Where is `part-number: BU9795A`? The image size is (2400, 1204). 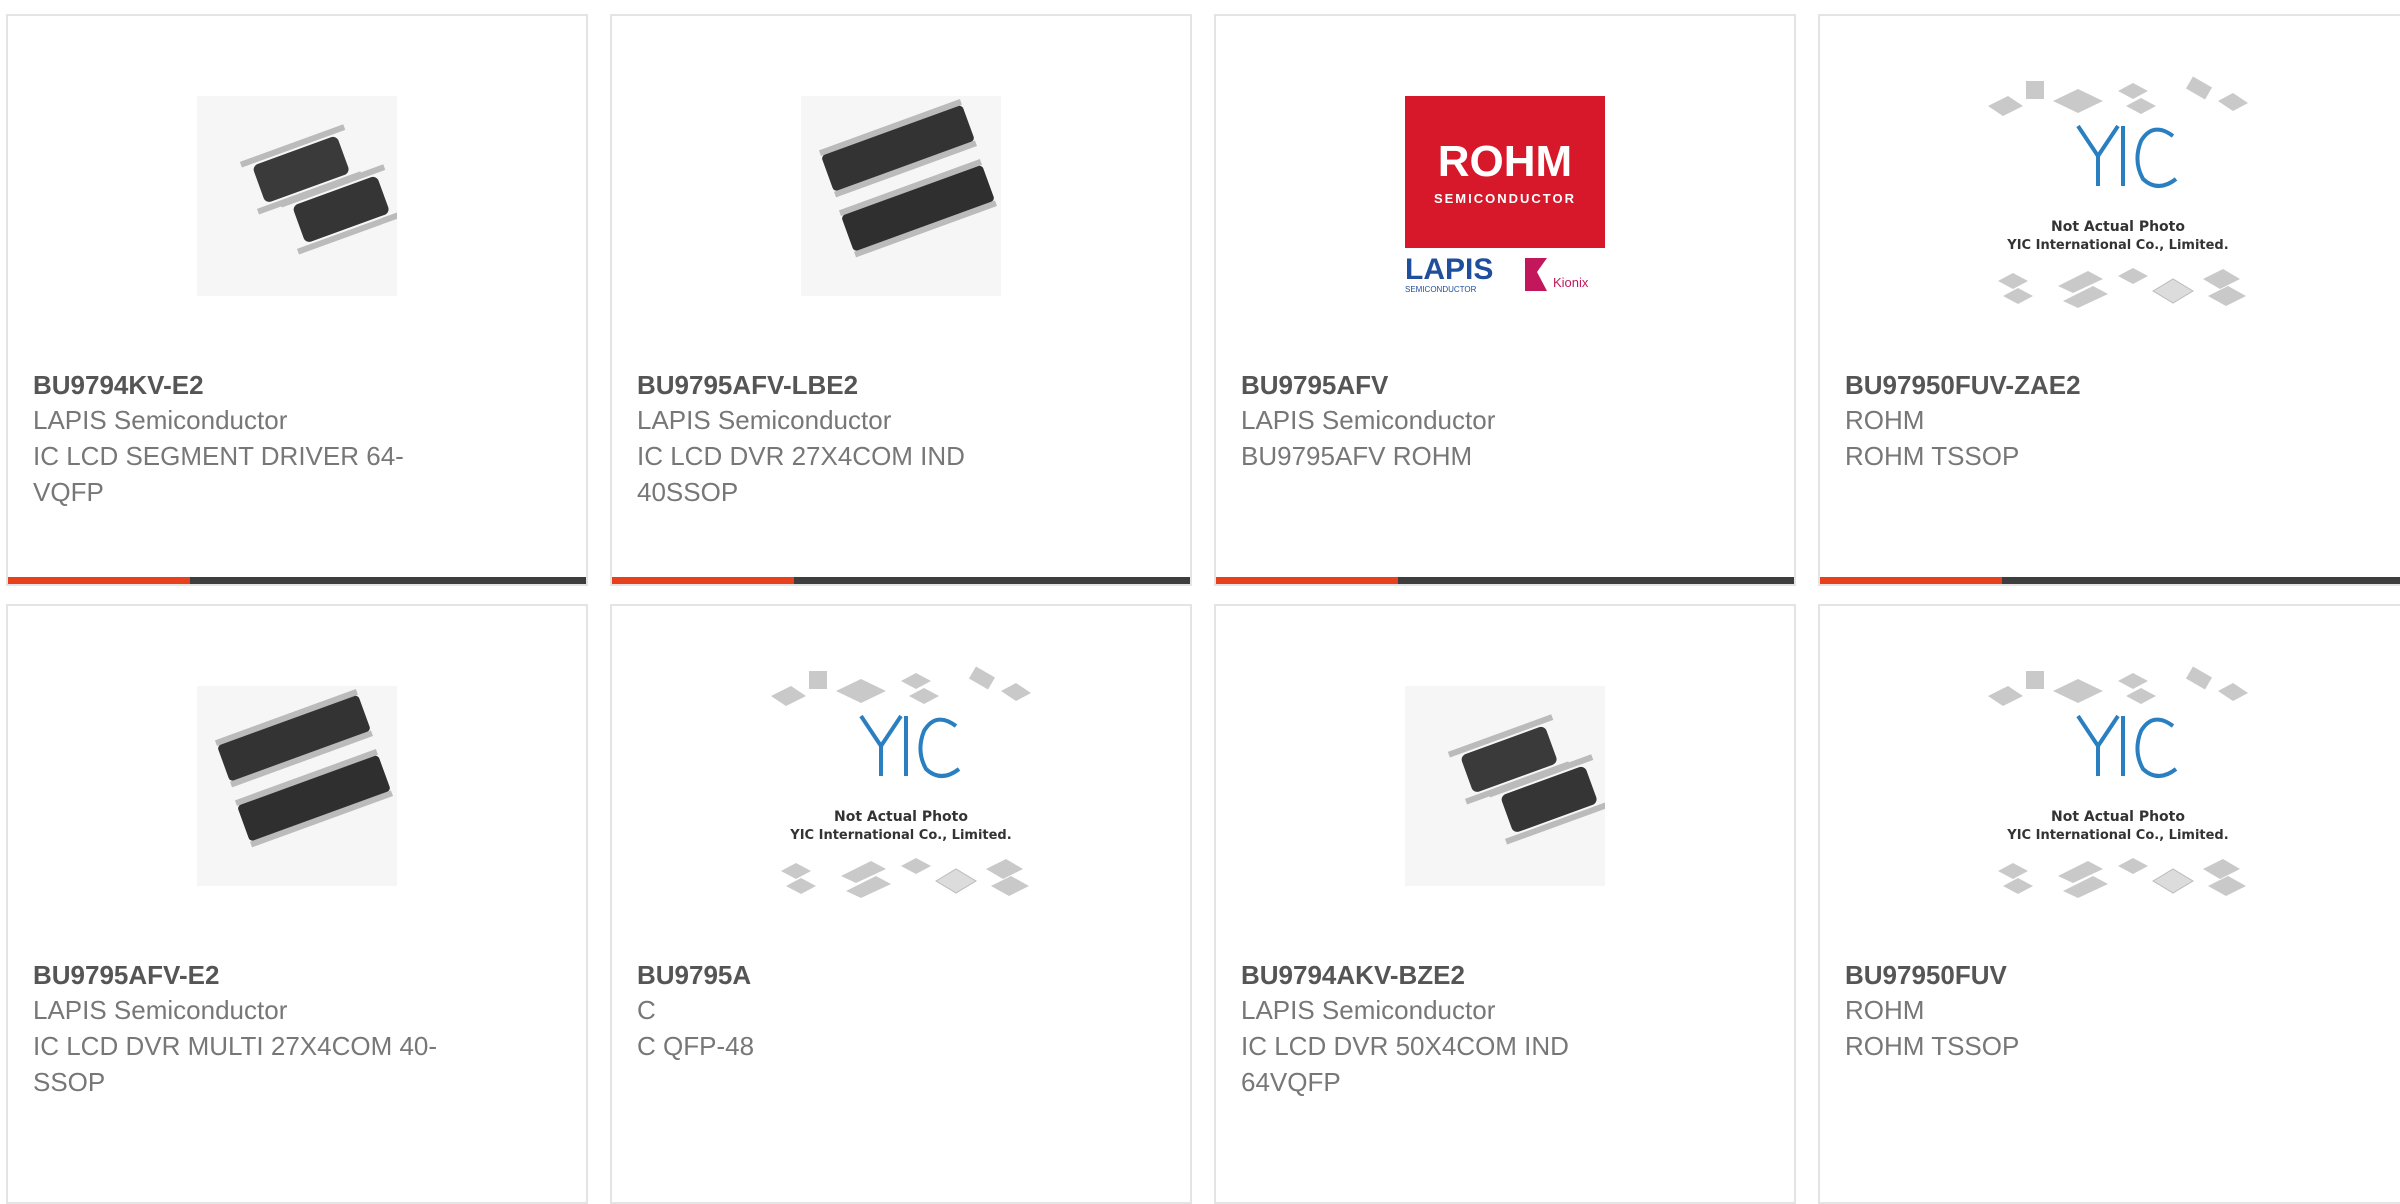
part-number: BU9795A is located at coordinates (883, 975).